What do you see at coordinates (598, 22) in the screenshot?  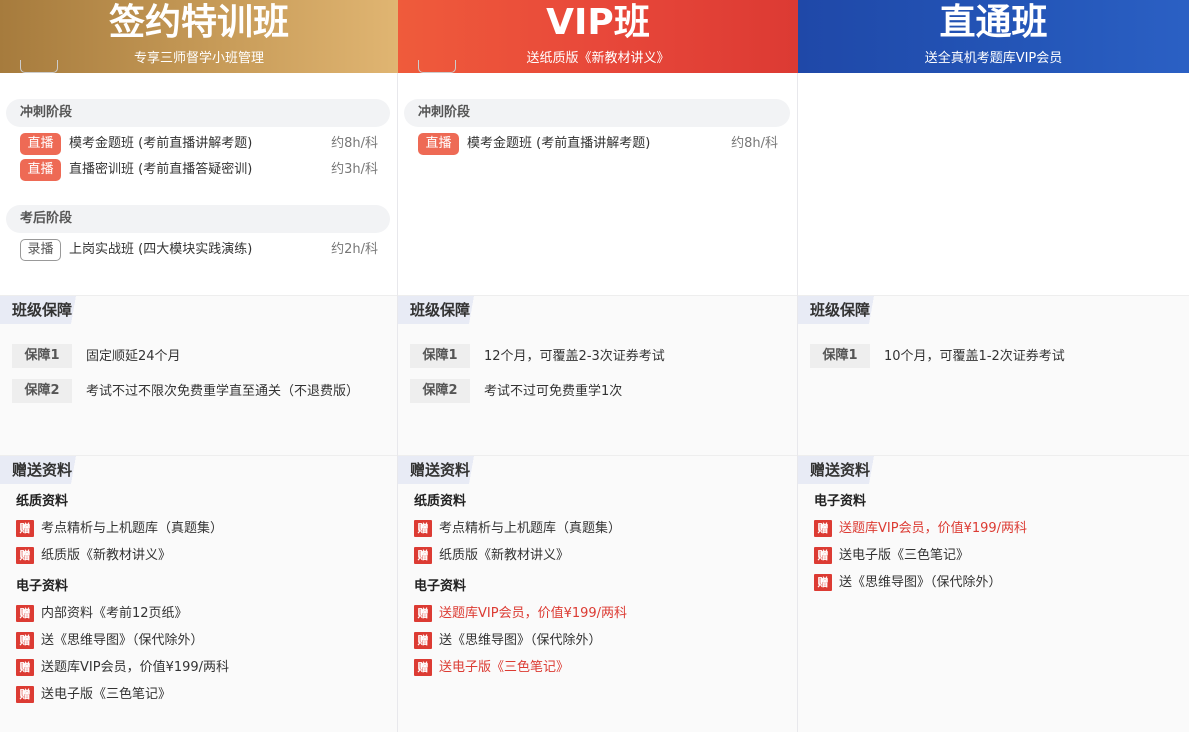 I see `column-title: VIP班` at bounding box center [598, 22].